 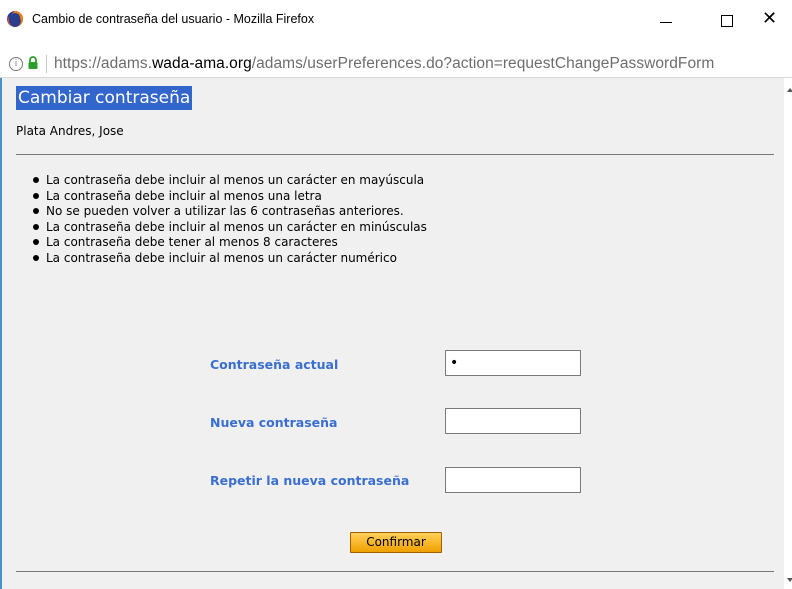 What do you see at coordinates (310, 480) in the screenshot?
I see `repeat-password-label: Repetir la nueva contraseña` at bounding box center [310, 480].